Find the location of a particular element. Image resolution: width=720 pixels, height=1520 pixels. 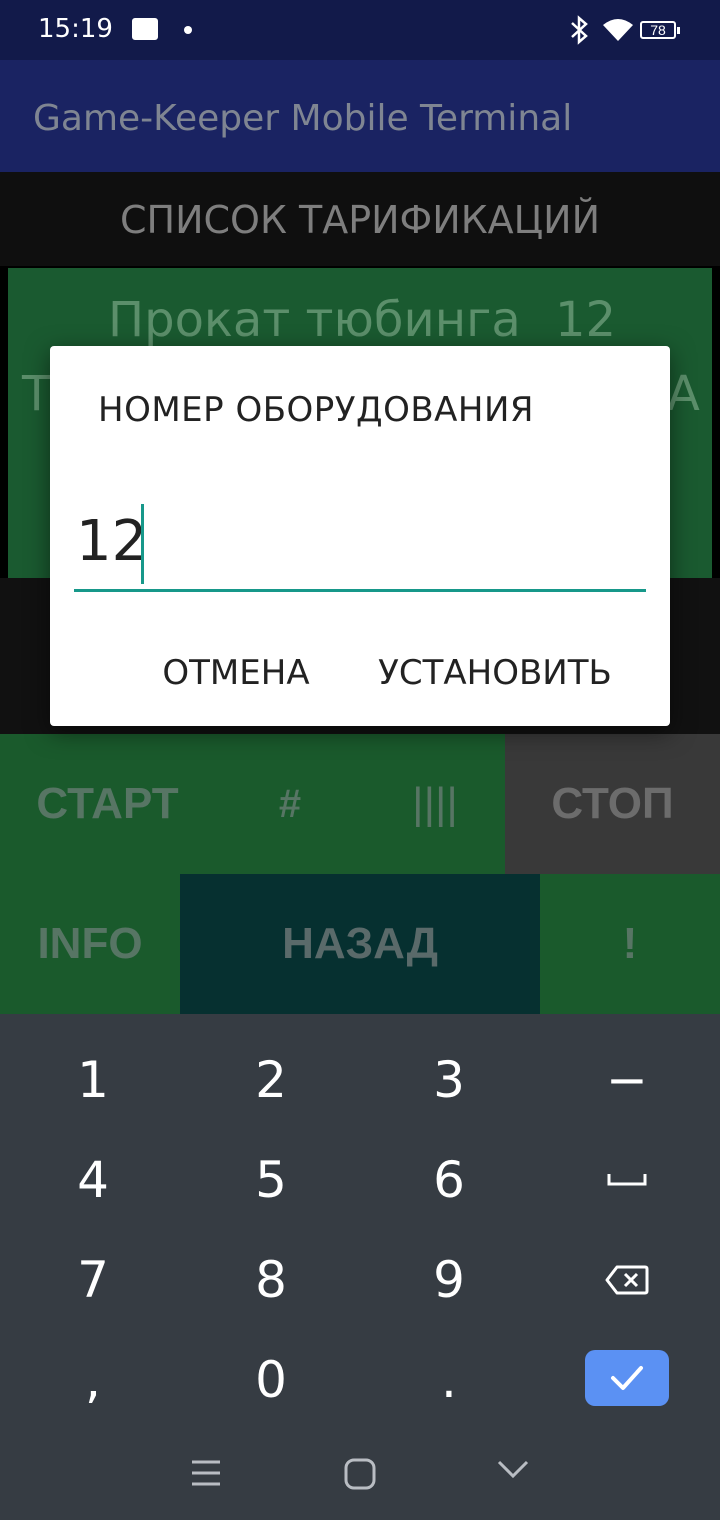

tariff-name: Прокат тюбинга is located at coordinates (314, 320).